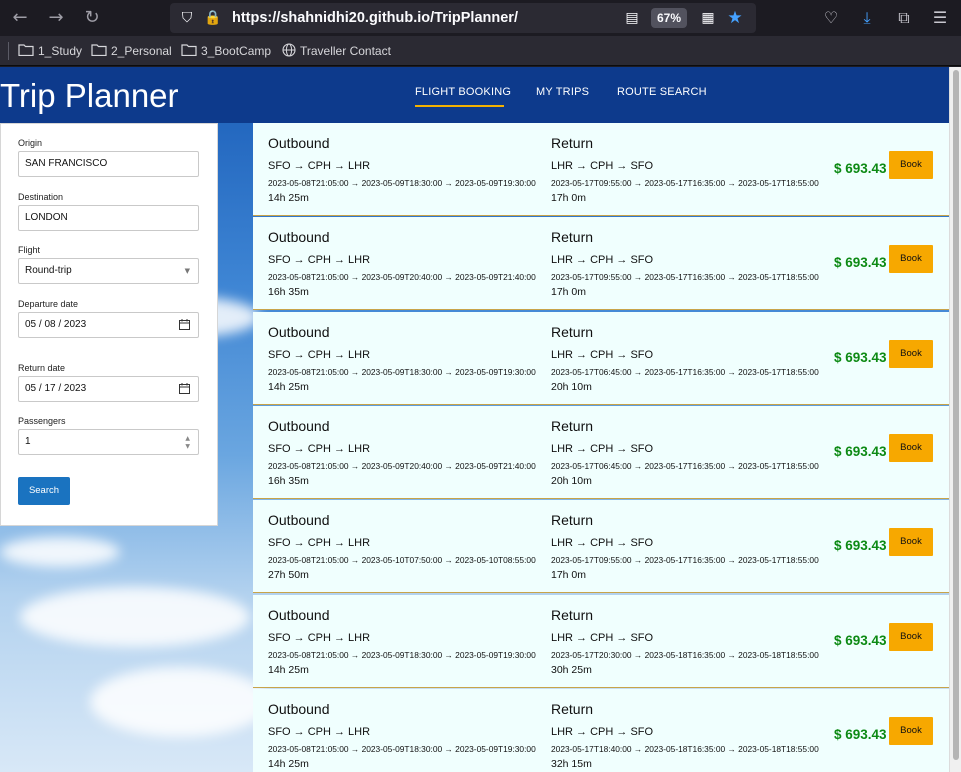 The width and height of the screenshot is (961, 772). Describe the element at coordinates (213, 18) in the screenshot. I see `lock-icon: 🔒` at that location.